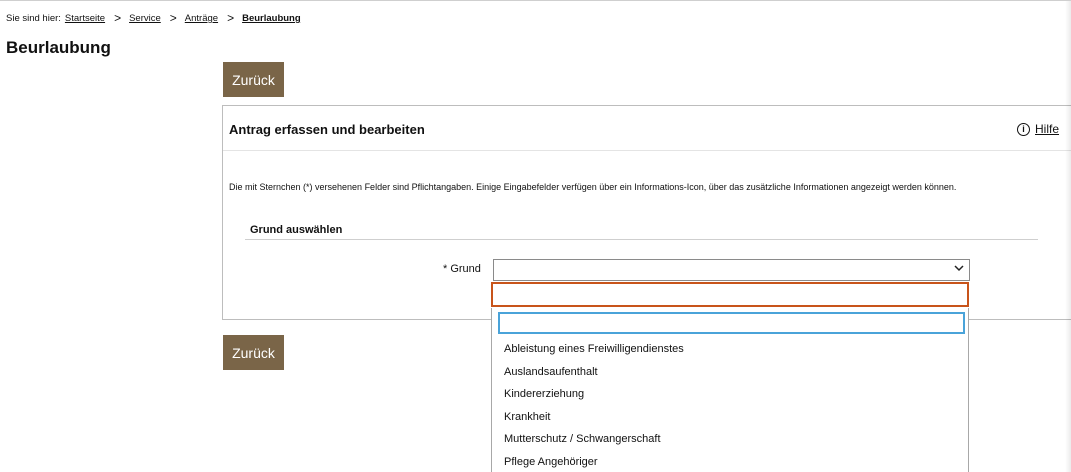 The image size is (1071, 472). Describe the element at coordinates (730, 294) in the screenshot. I see `selected-option-highlight` at that location.